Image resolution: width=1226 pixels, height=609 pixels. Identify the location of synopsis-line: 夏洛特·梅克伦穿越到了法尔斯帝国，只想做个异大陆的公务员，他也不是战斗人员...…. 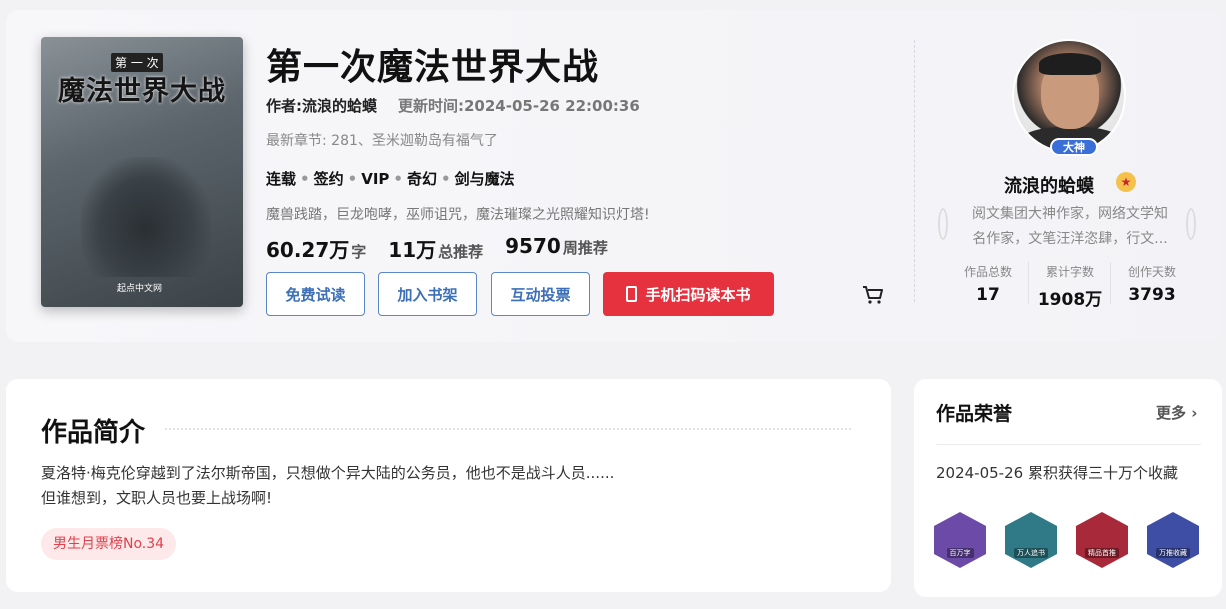
(328, 473).